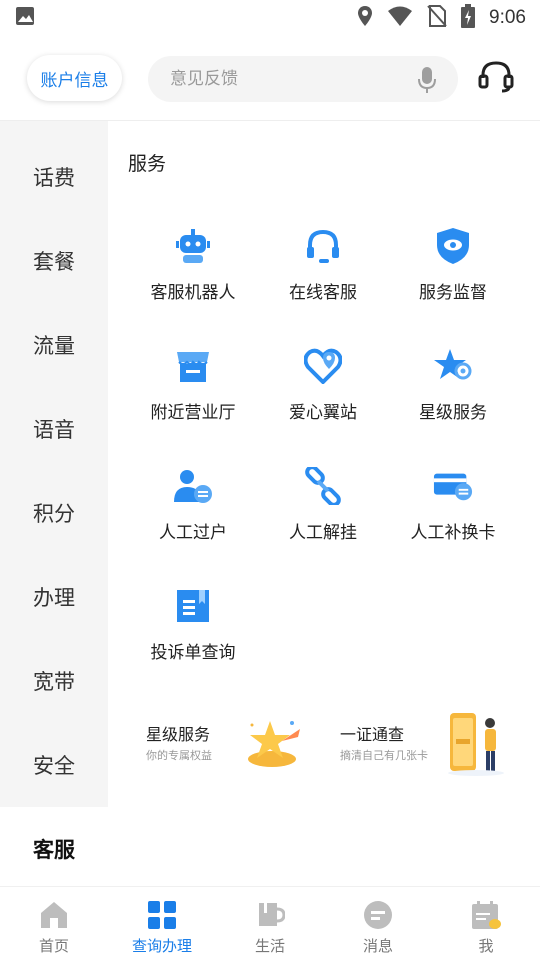 This screenshot has height=960, width=540. What do you see at coordinates (377, 946) in the screenshot?
I see `nav-label: 消息` at bounding box center [377, 946].